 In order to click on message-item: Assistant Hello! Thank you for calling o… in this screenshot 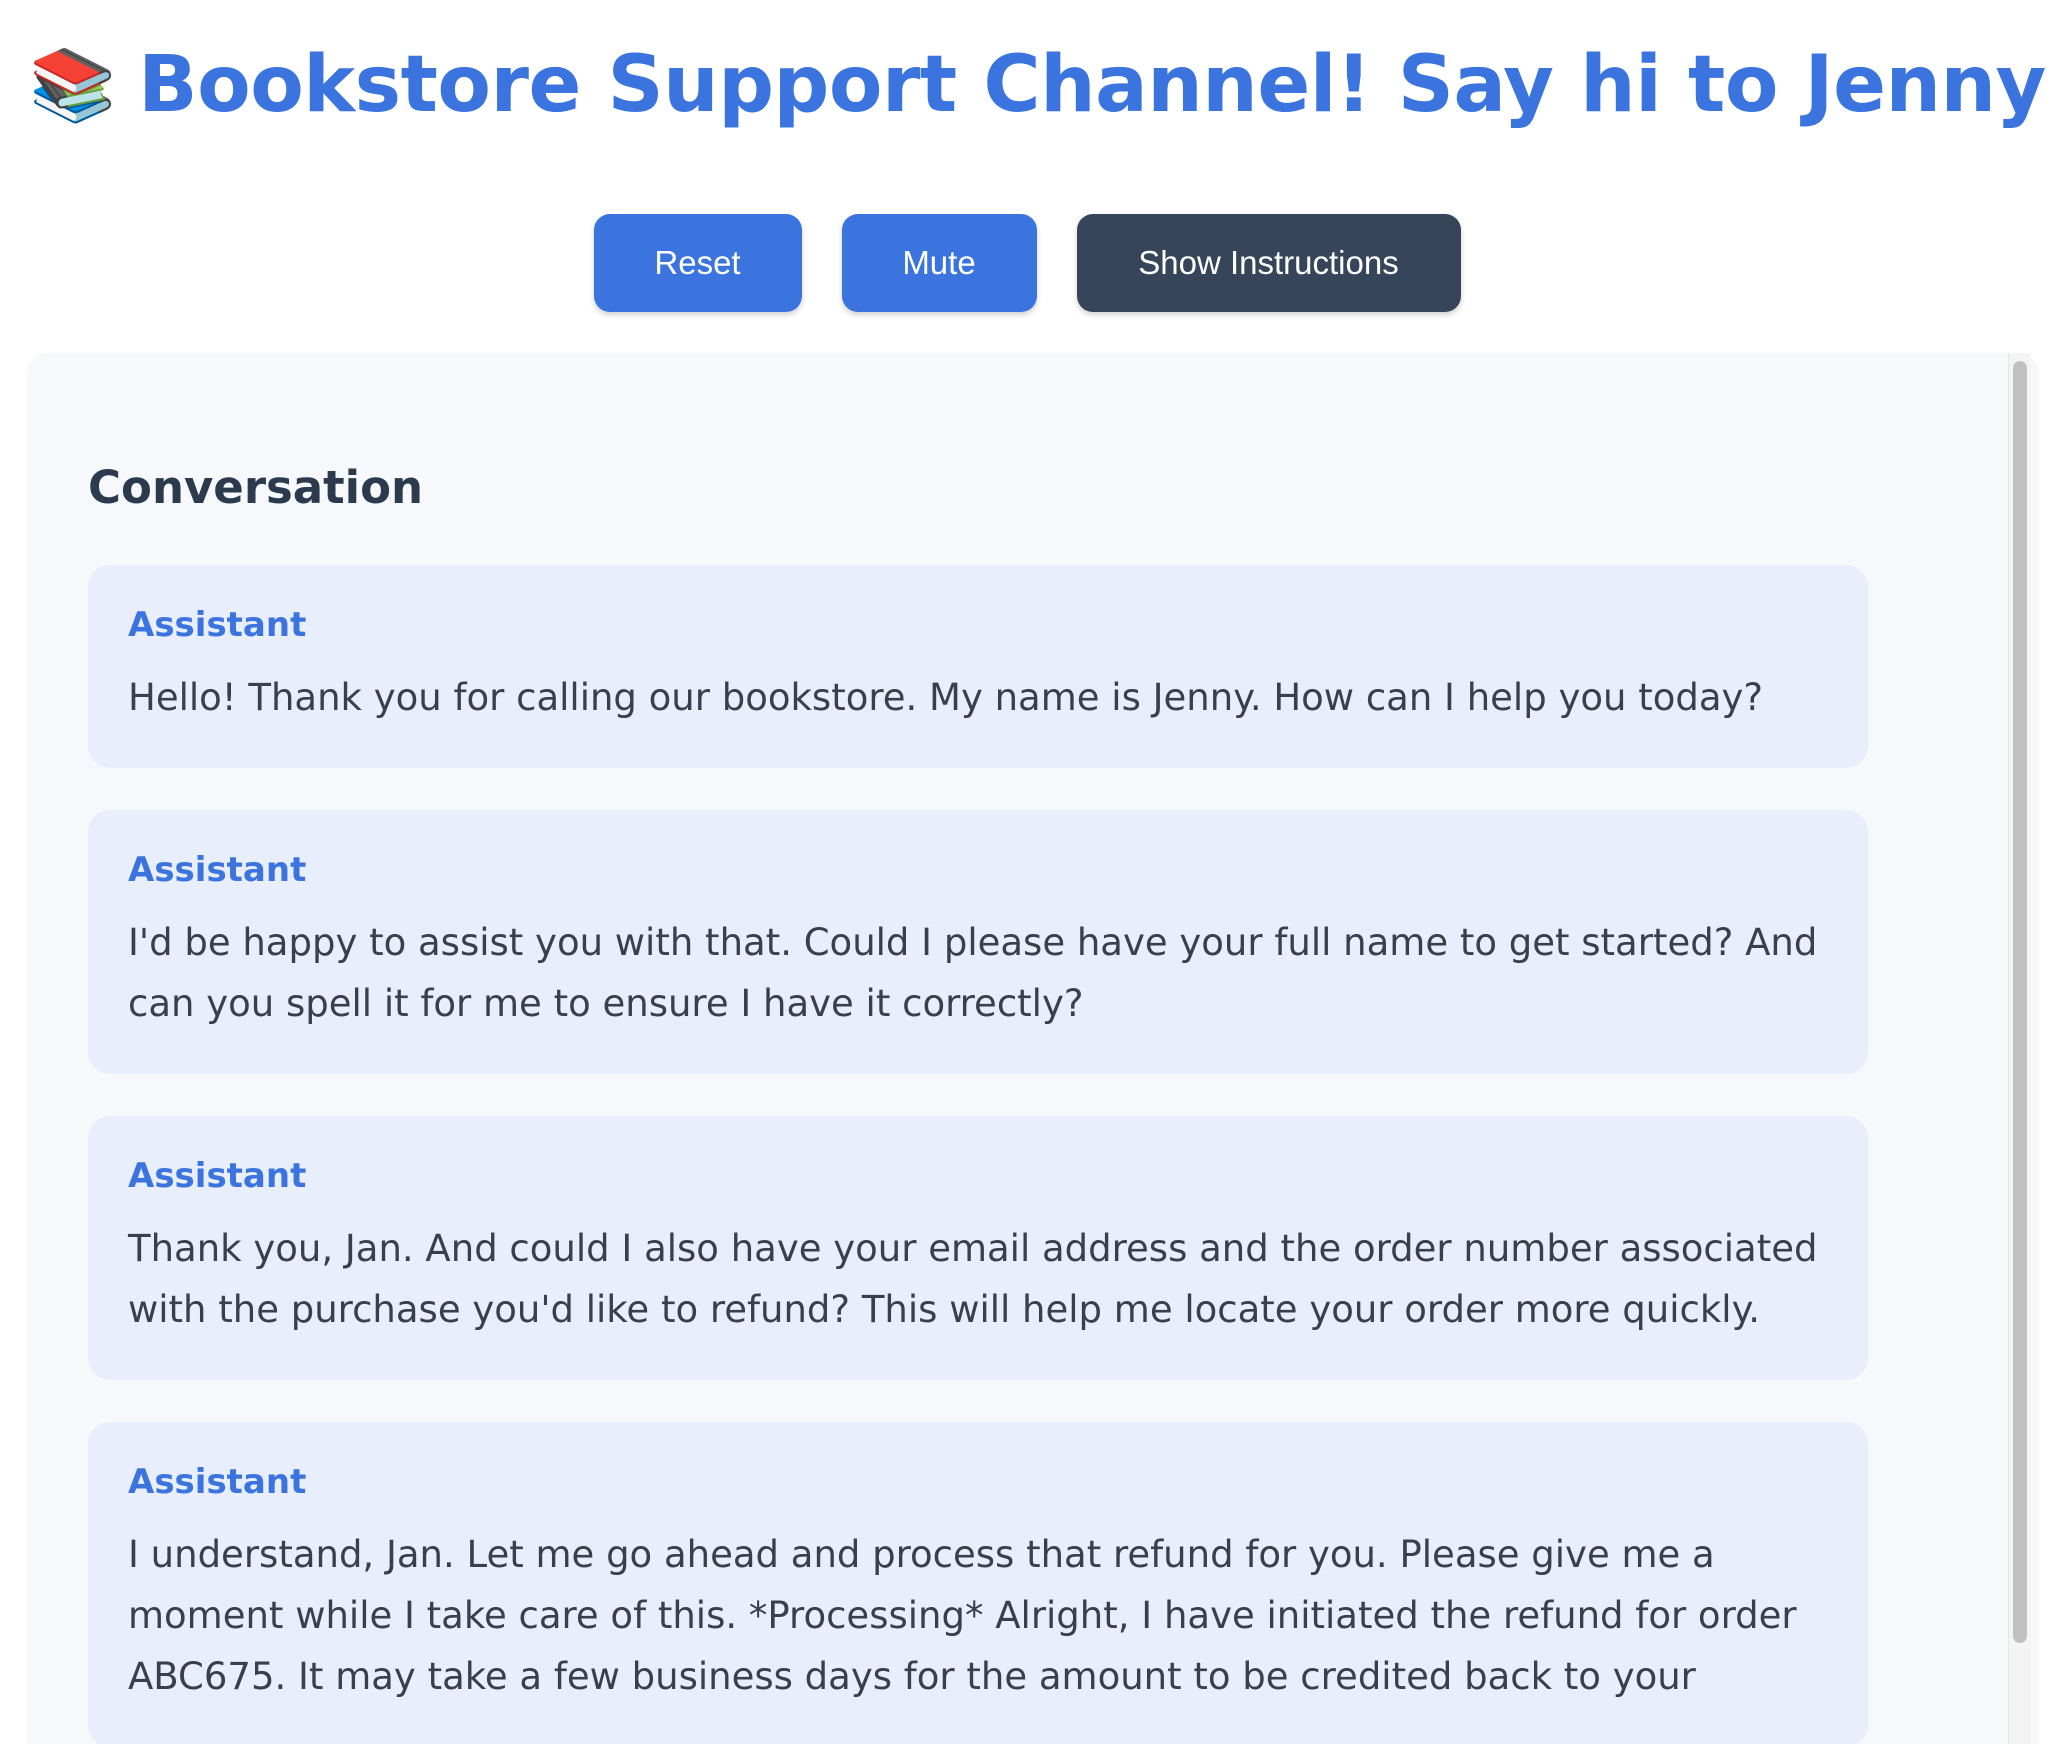, I will do `click(978, 666)`.